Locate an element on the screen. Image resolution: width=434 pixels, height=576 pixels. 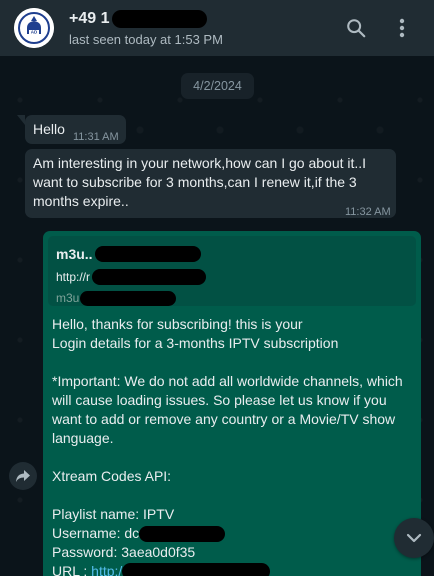
username-line: Username: dc is located at coordinates (233, 533).